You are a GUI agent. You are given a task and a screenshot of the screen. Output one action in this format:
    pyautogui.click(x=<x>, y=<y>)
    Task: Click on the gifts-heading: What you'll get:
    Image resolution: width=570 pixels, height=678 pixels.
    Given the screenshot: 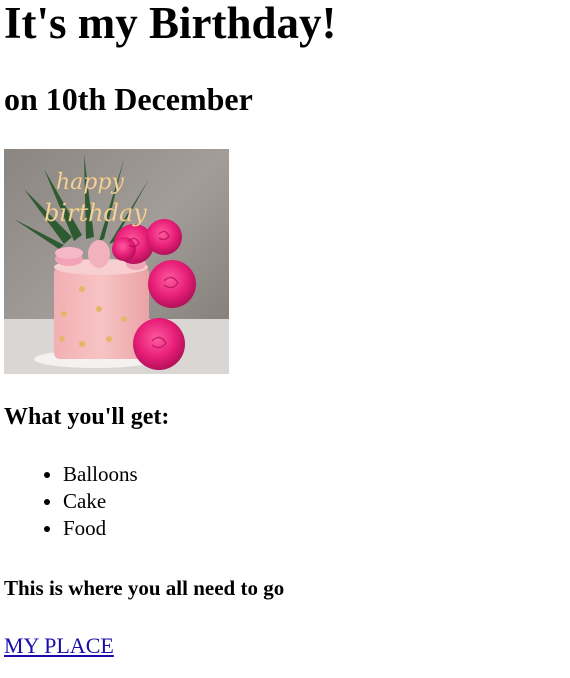 What is the action you would take?
    pyautogui.click(x=87, y=417)
    